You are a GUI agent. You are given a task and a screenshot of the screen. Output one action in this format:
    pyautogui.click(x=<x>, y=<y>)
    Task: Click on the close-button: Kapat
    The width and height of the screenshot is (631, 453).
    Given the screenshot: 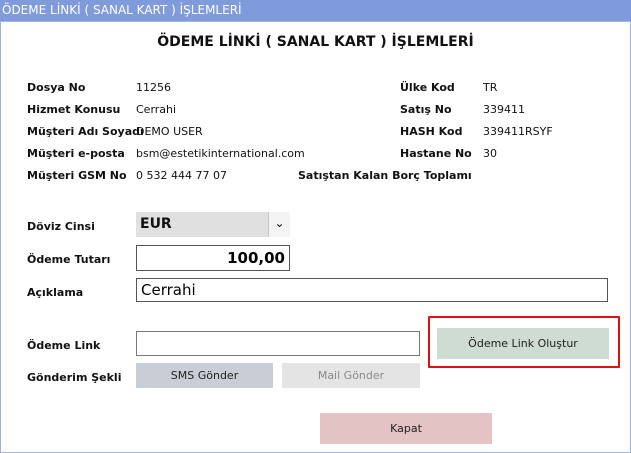 What is the action you would take?
    pyautogui.click(x=406, y=428)
    